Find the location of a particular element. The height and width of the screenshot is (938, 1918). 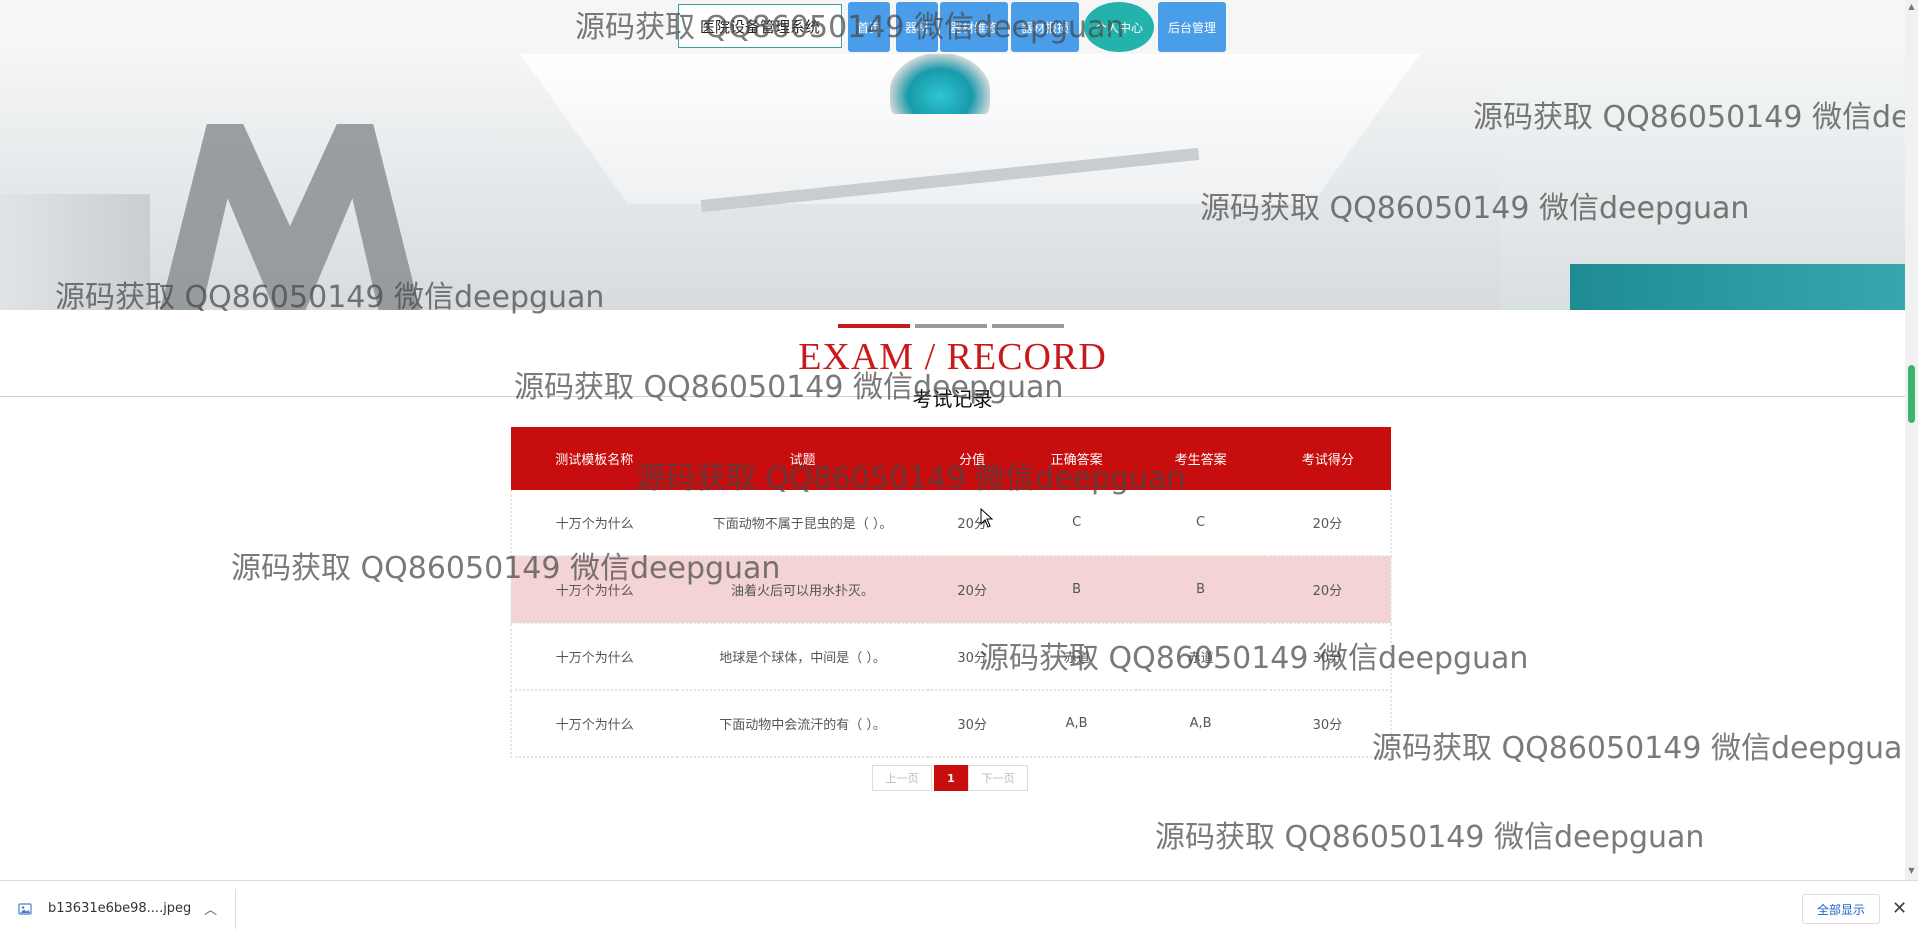

cell-student-answer: 赤道 is located at coordinates (1200, 657).